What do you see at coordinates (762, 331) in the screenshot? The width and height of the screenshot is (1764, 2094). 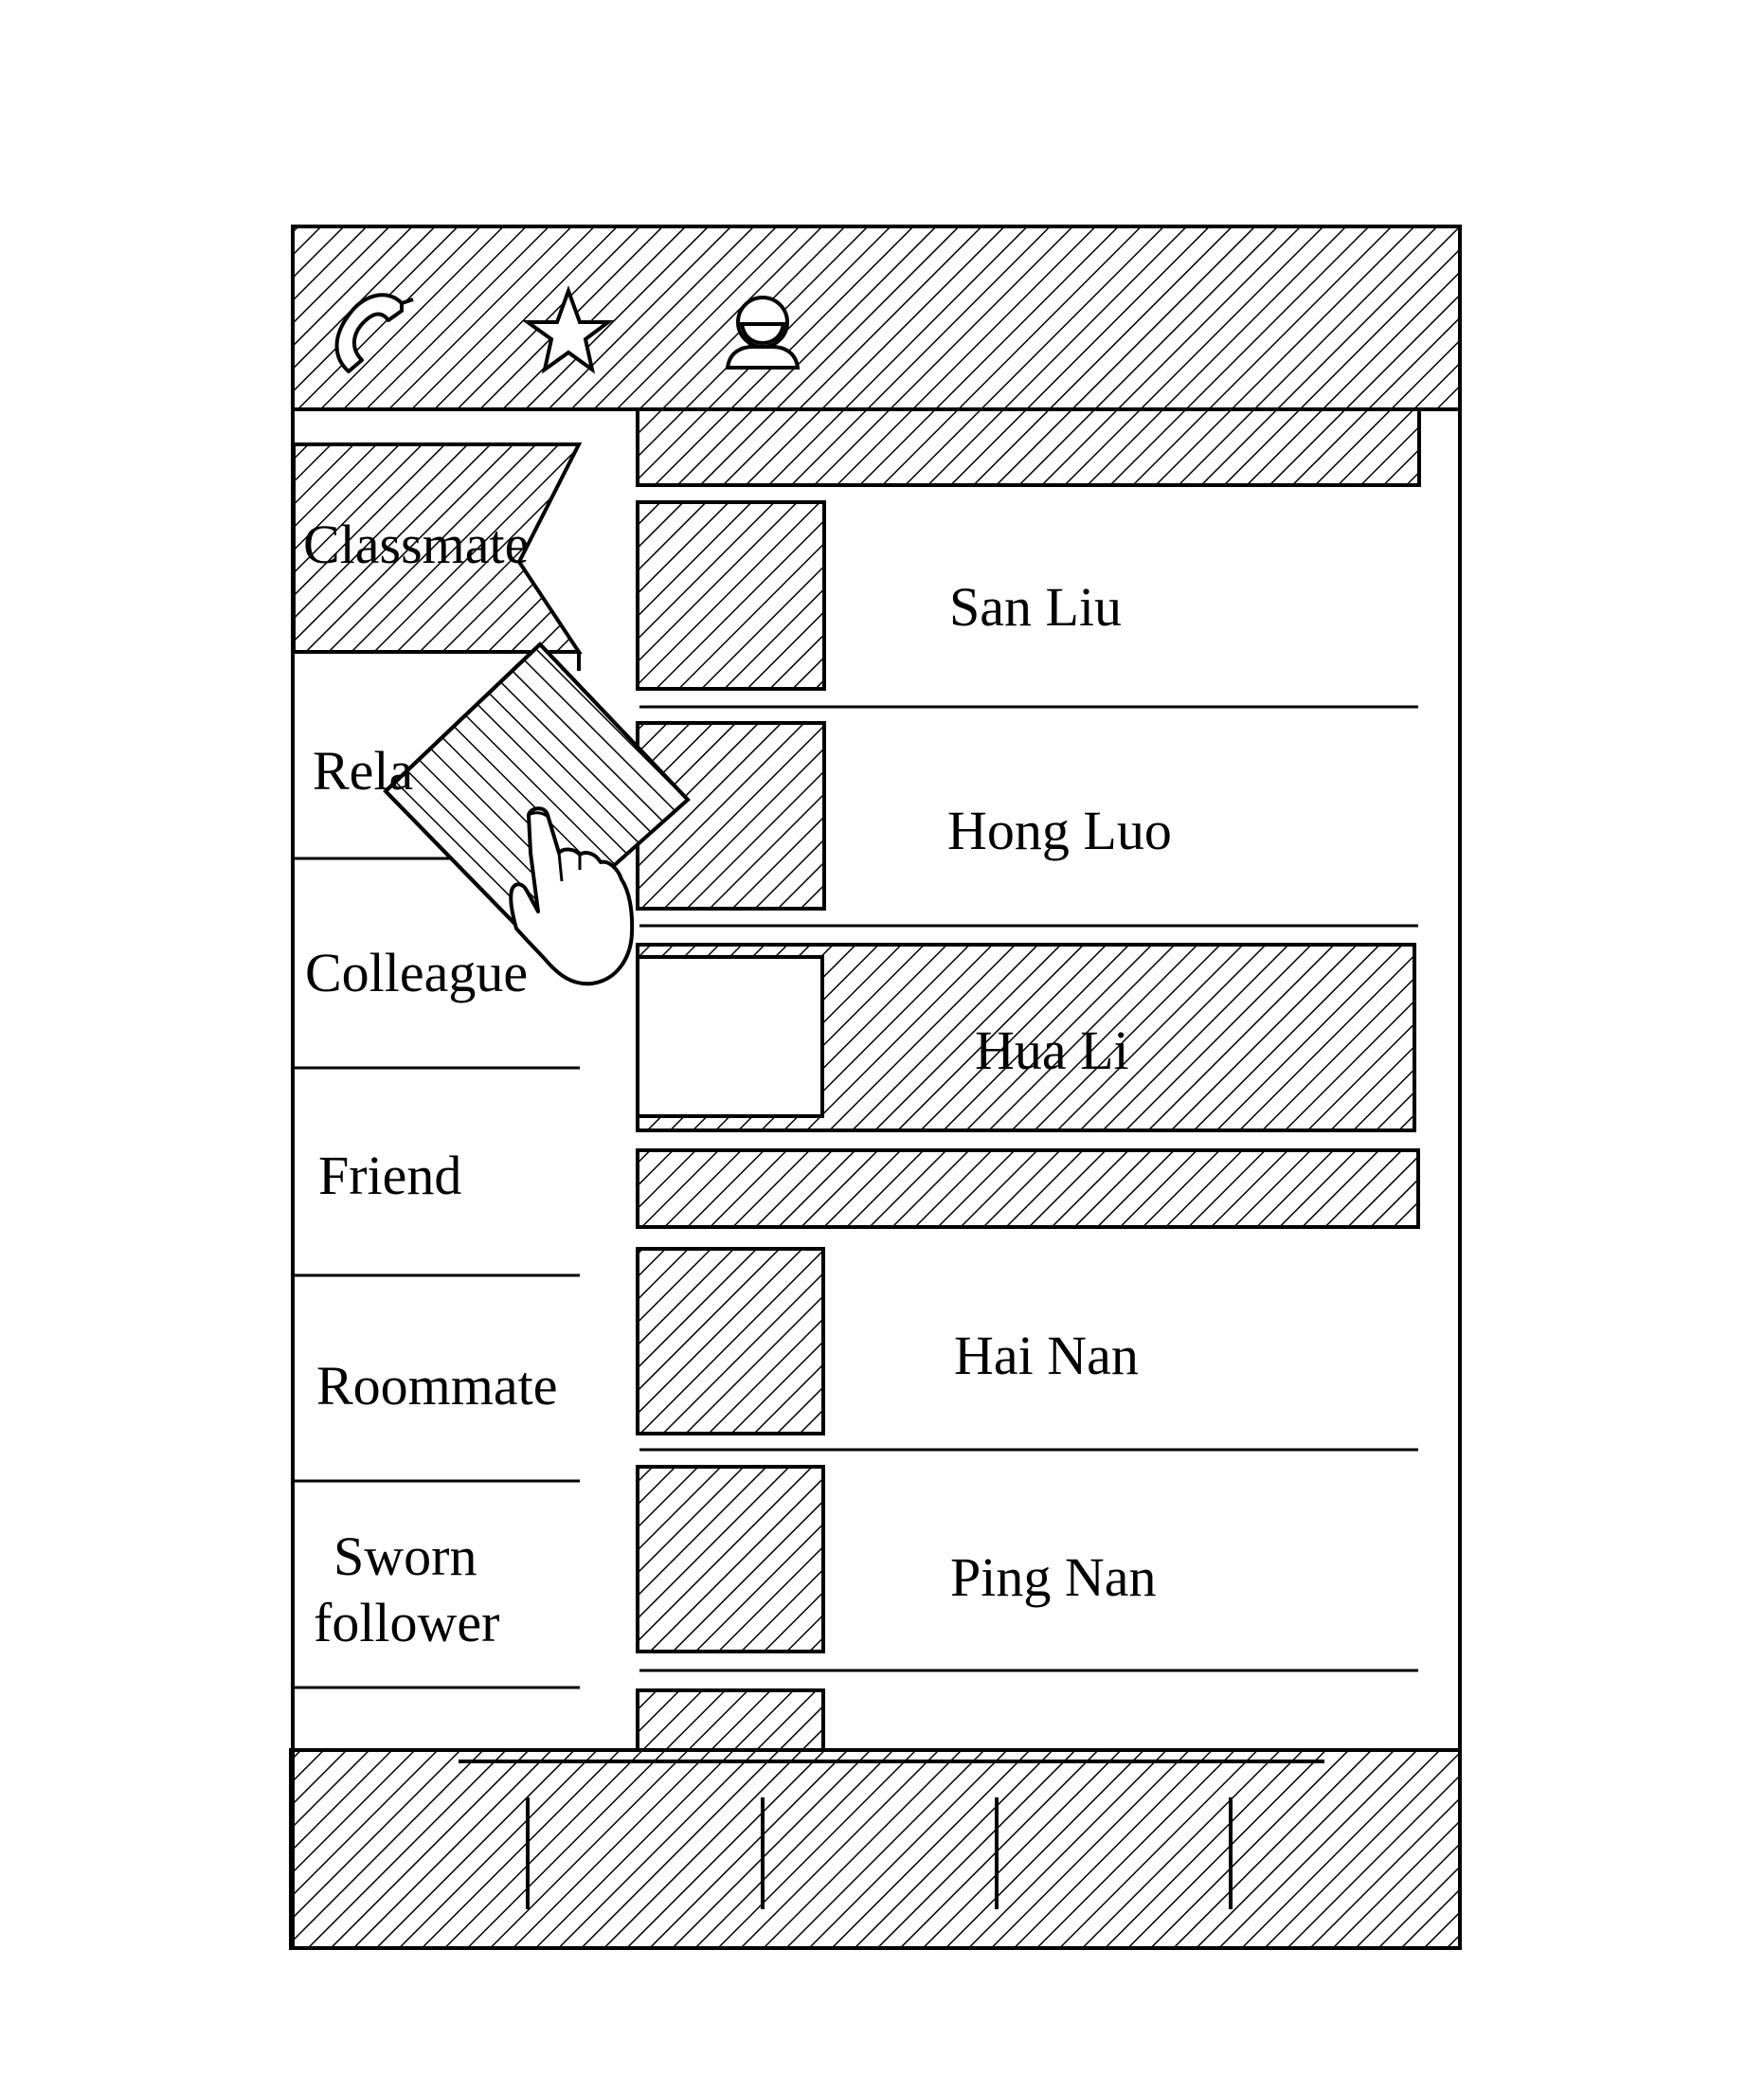 I see `tab-contacts` at bounding box center [762, 331].